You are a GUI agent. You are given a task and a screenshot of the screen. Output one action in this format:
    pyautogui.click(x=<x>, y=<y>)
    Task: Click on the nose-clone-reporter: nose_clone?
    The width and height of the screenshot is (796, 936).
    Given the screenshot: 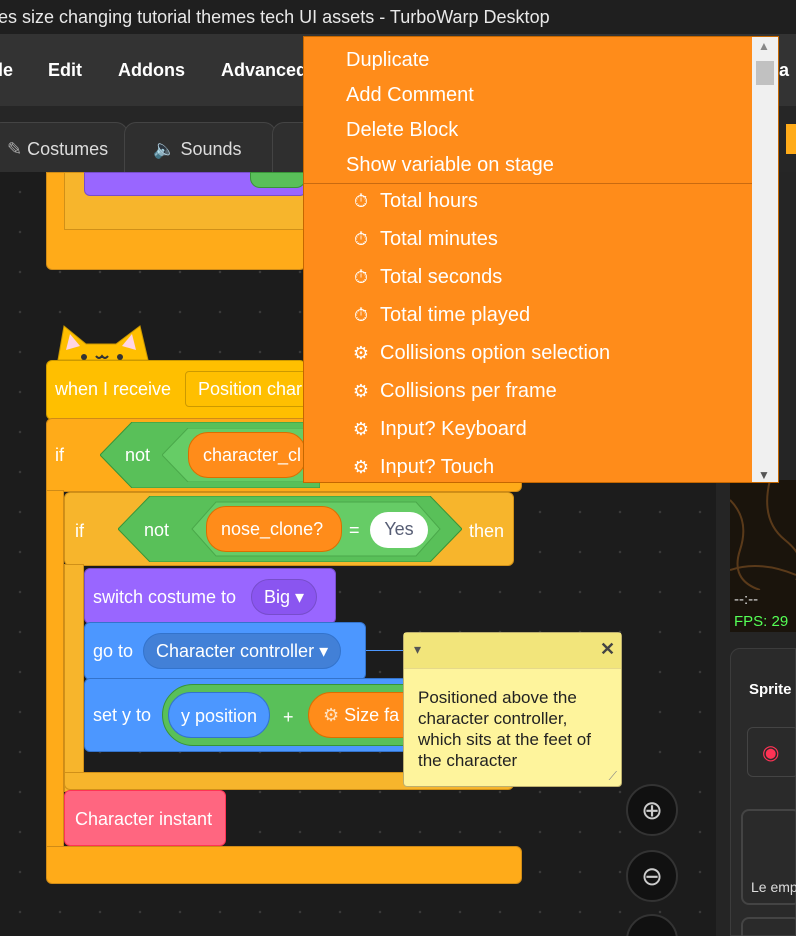 What is the action you would take?
    pyautogui.click(x=274, y=529)
    